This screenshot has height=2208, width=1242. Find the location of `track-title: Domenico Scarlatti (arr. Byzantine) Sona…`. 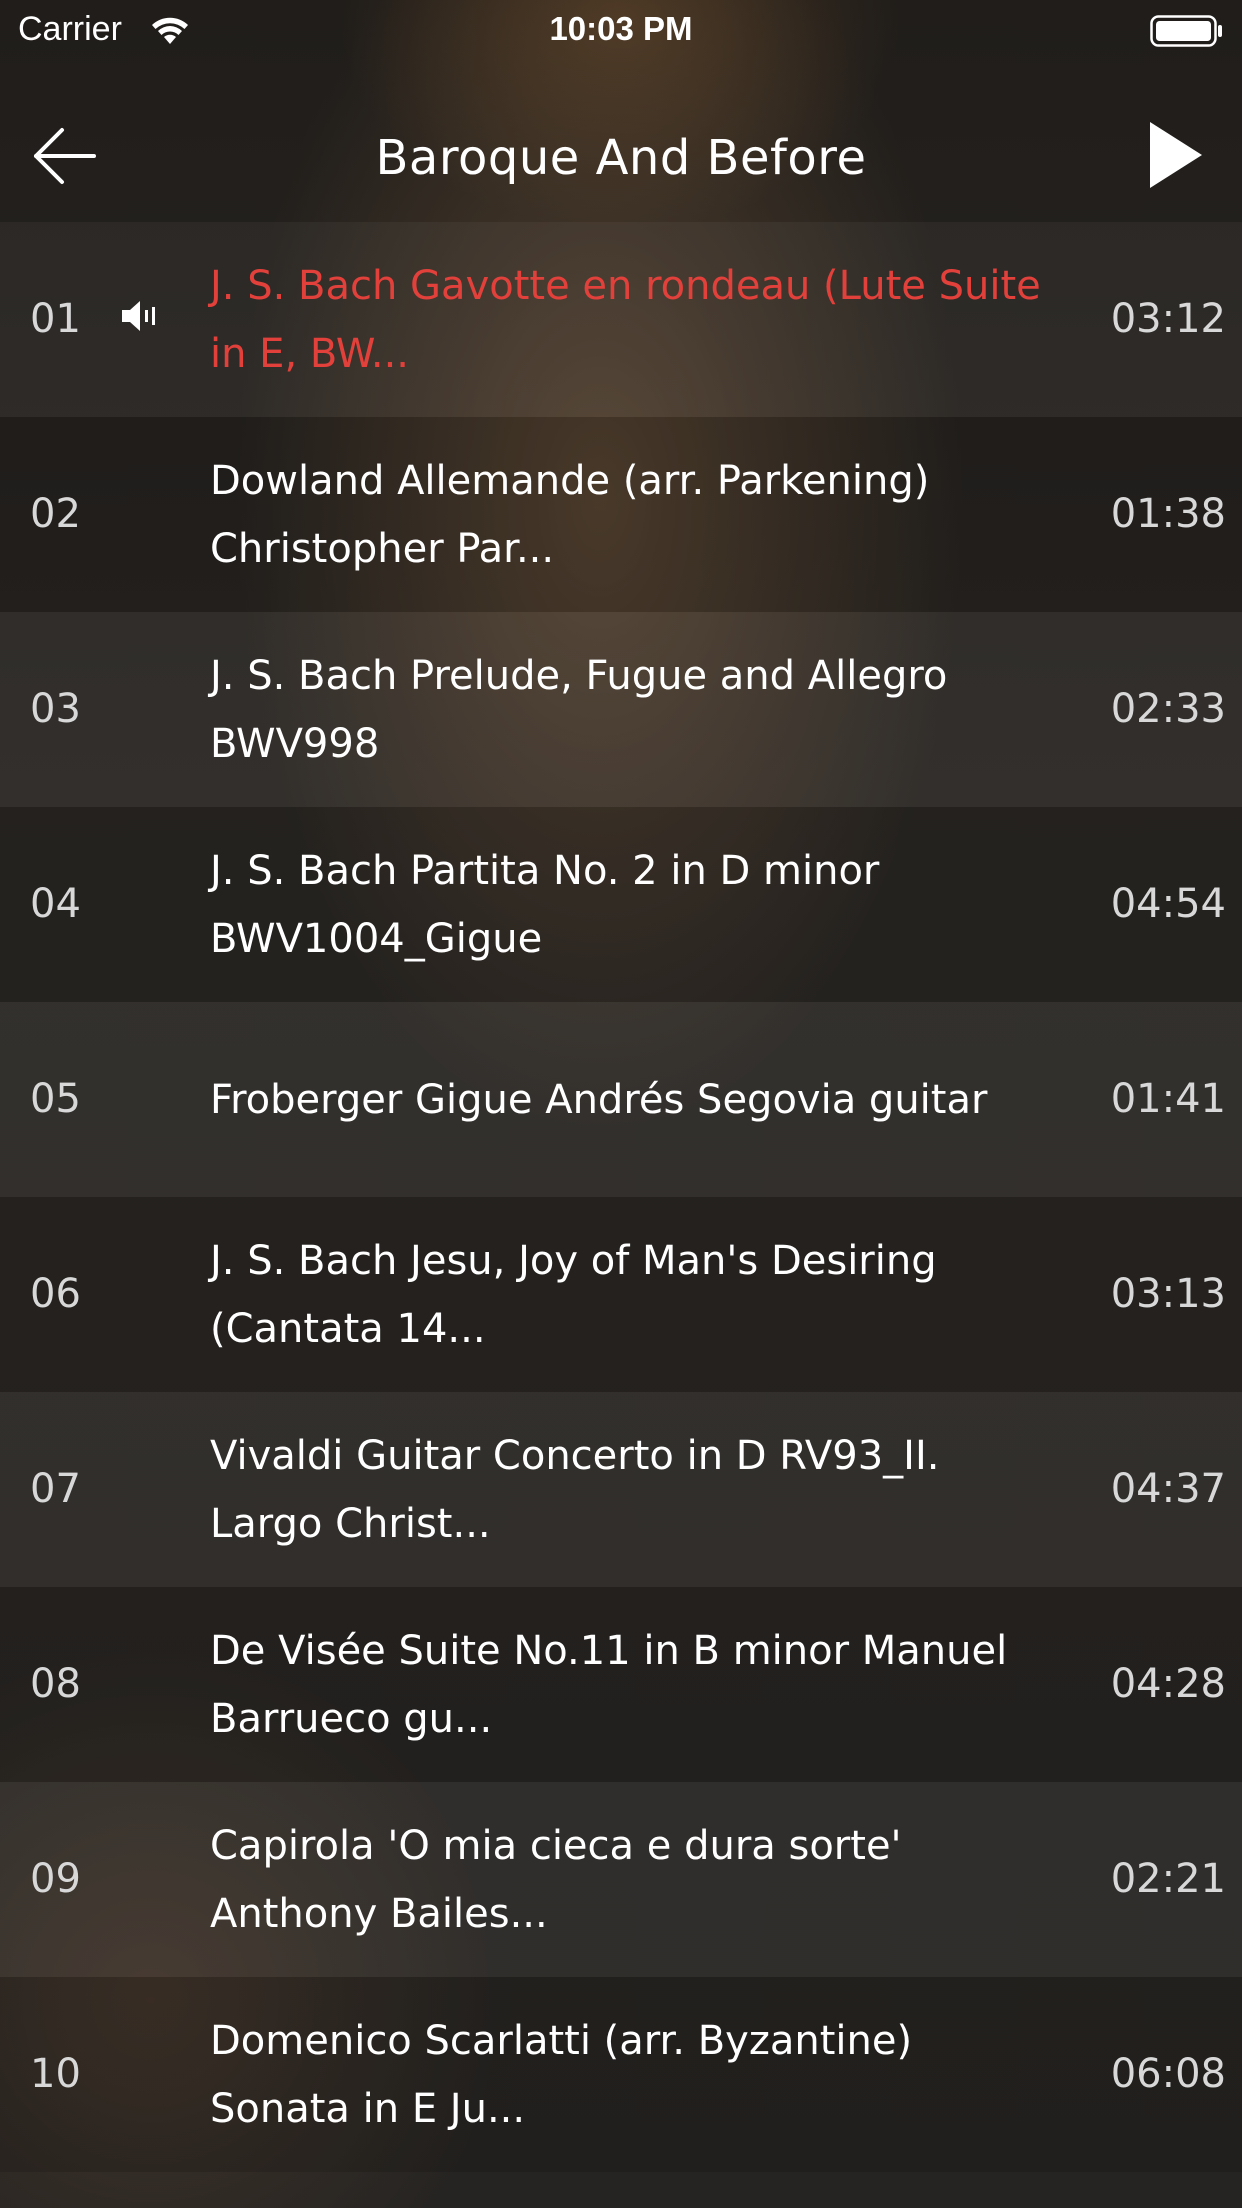

track-title: Domenico Scarlatti (arr. Byzantine) Sona… is located at coordinates (635, 2074).